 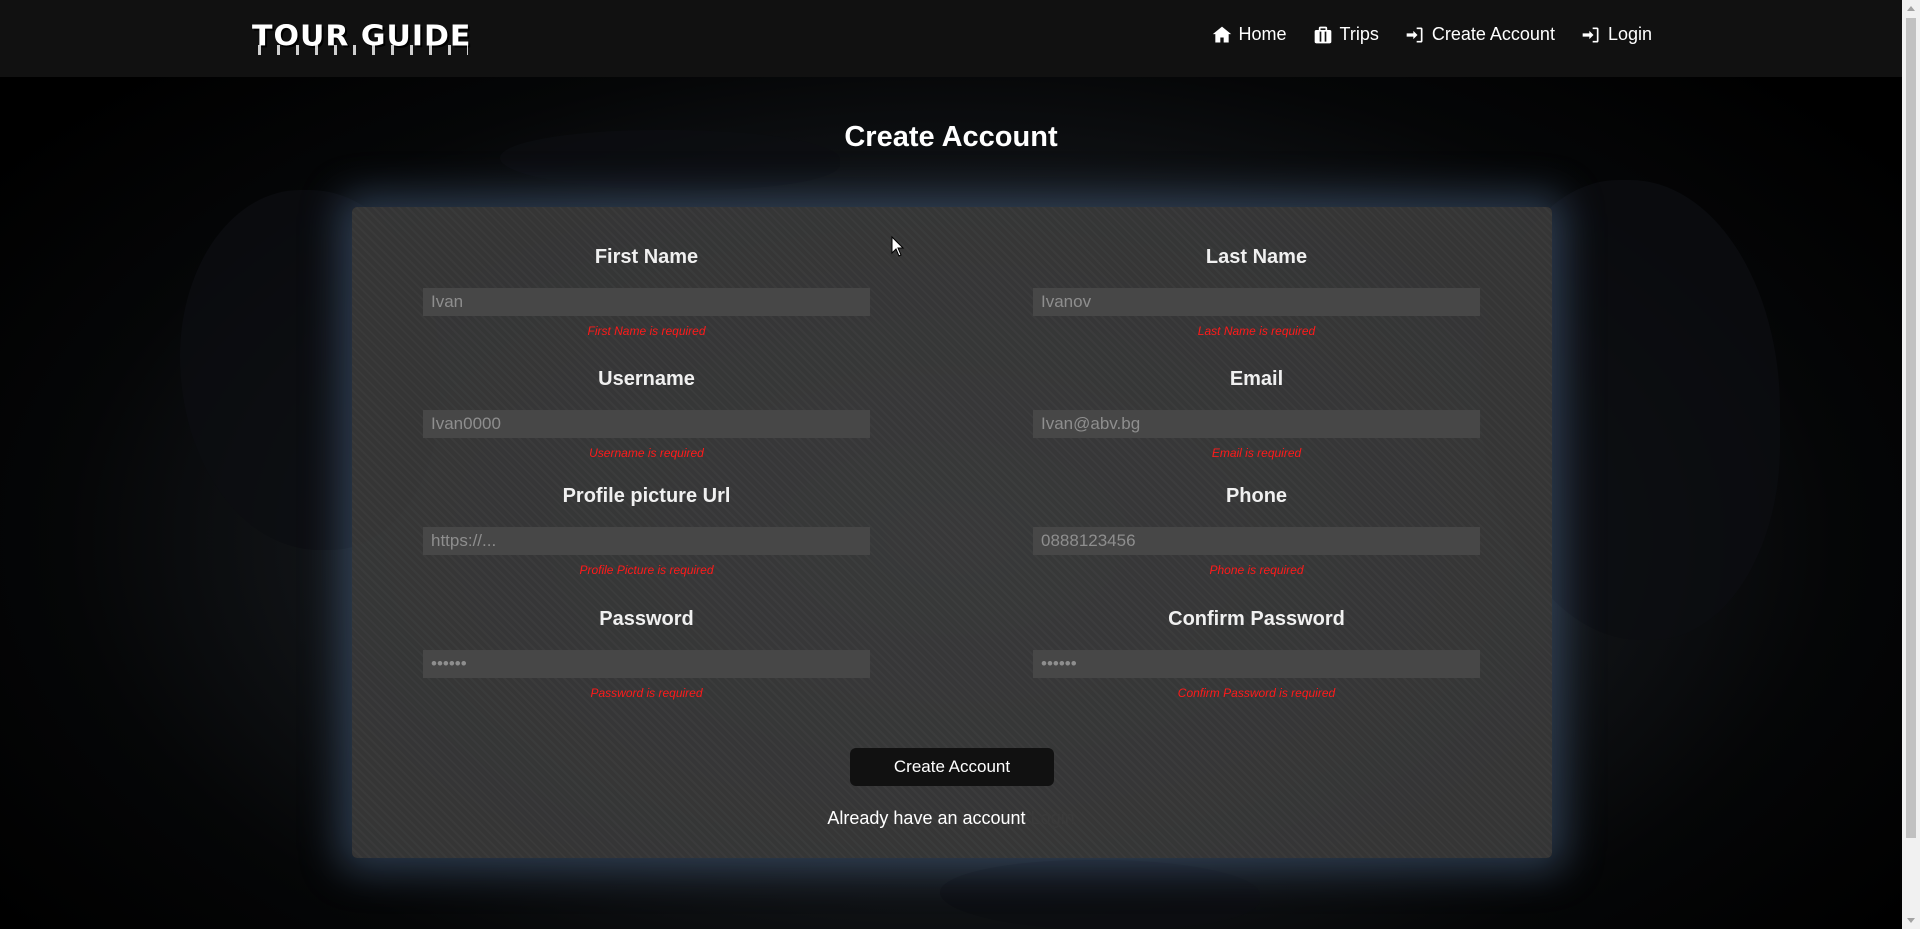 I want to click on first-name-group: First Name First Name is required, so click(x=646, y=292).